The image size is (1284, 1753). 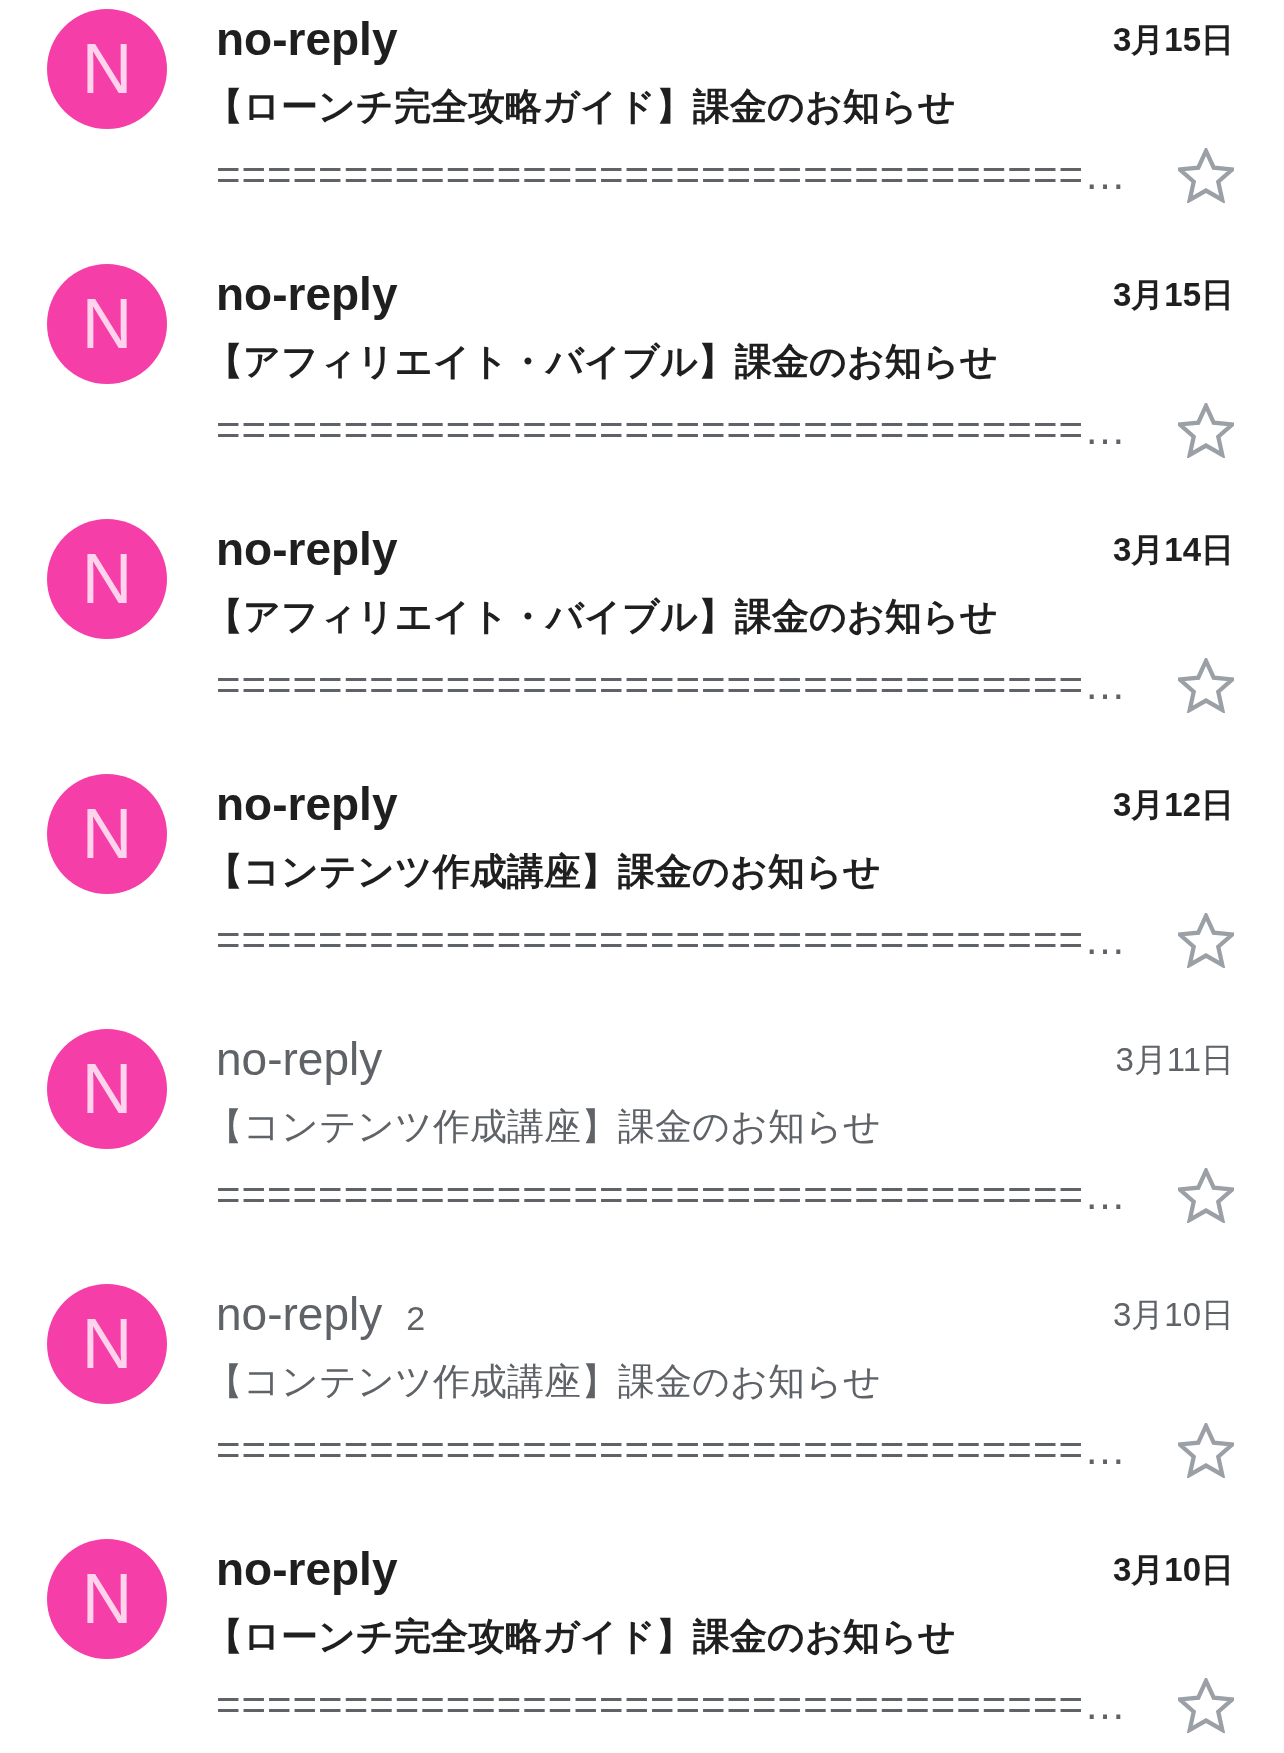 I want to click on email-date: 3月14日, so click(x=1173, y=549).